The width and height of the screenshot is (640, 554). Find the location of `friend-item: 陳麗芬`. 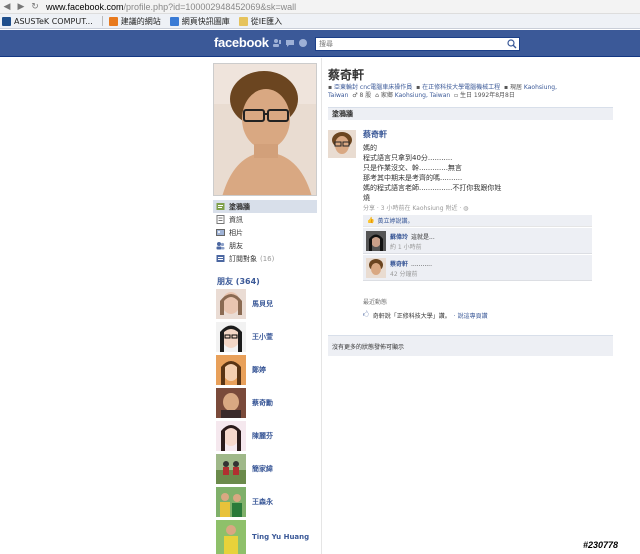

friend-item: 陳麗芬 is located at coordinates (266, 436).